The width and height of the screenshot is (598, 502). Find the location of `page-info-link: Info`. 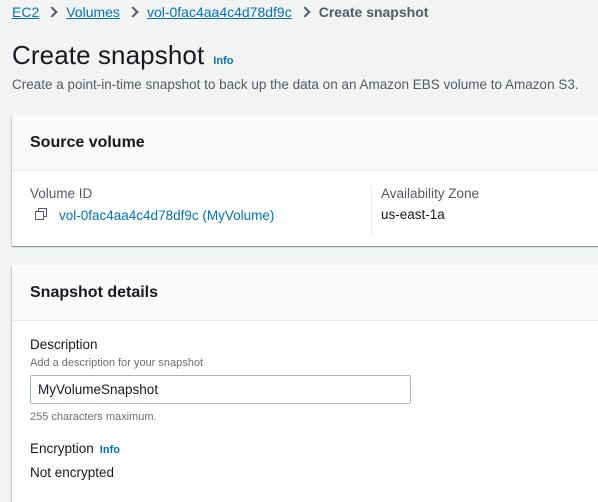

page-info-link: Info is located at coordinates (223, 61).